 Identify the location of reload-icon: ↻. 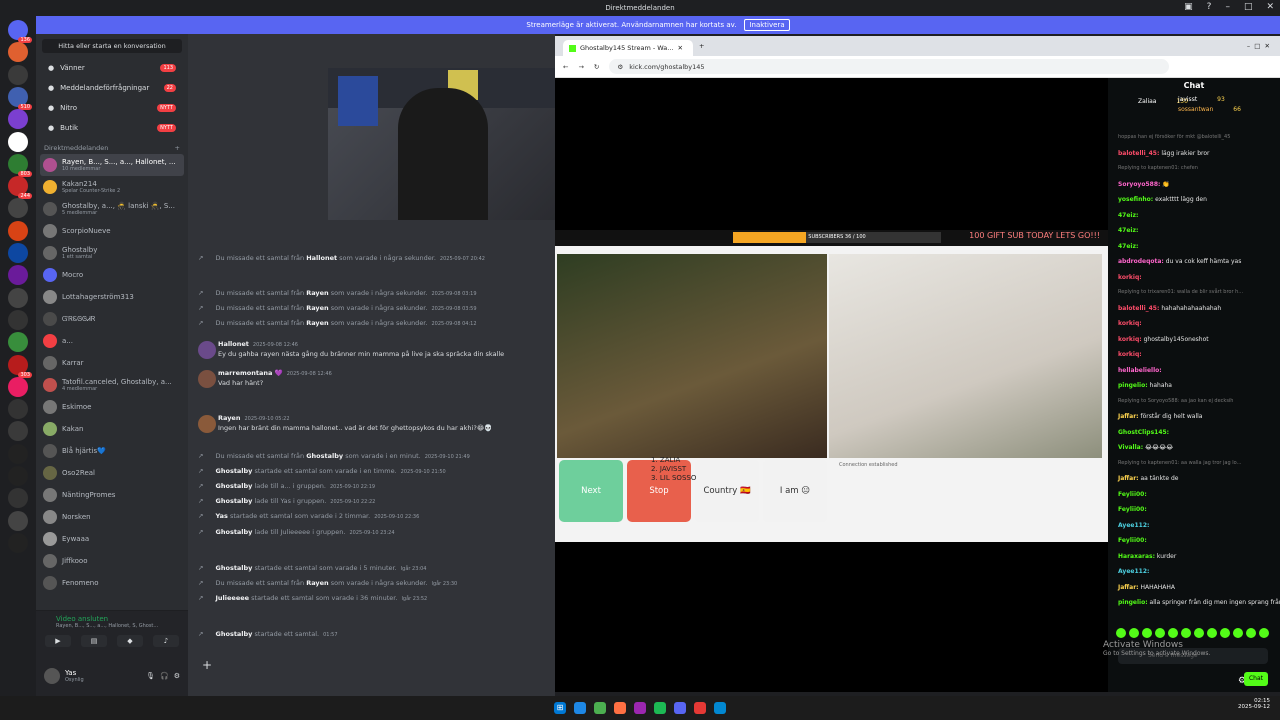
(596, 67).